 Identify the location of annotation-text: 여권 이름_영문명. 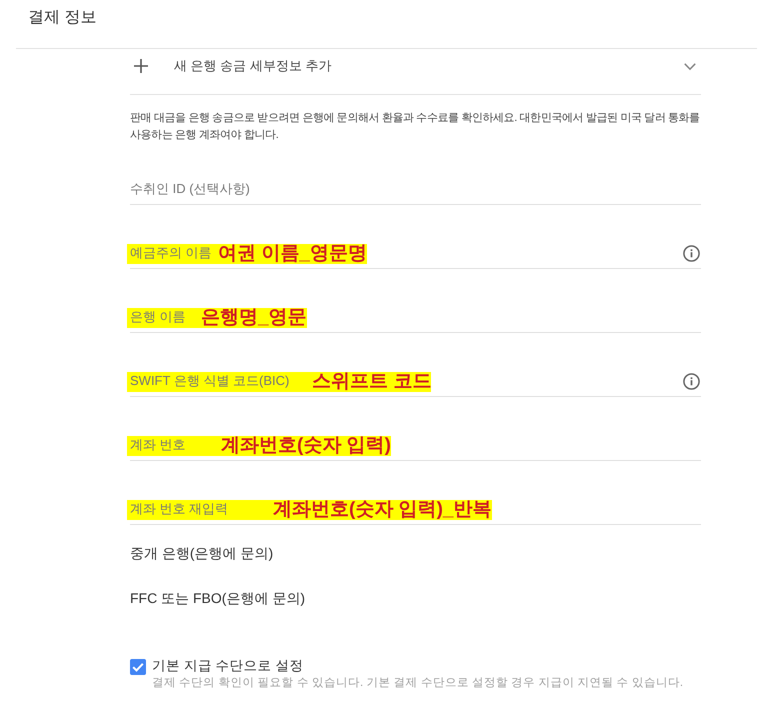
(292, 254).